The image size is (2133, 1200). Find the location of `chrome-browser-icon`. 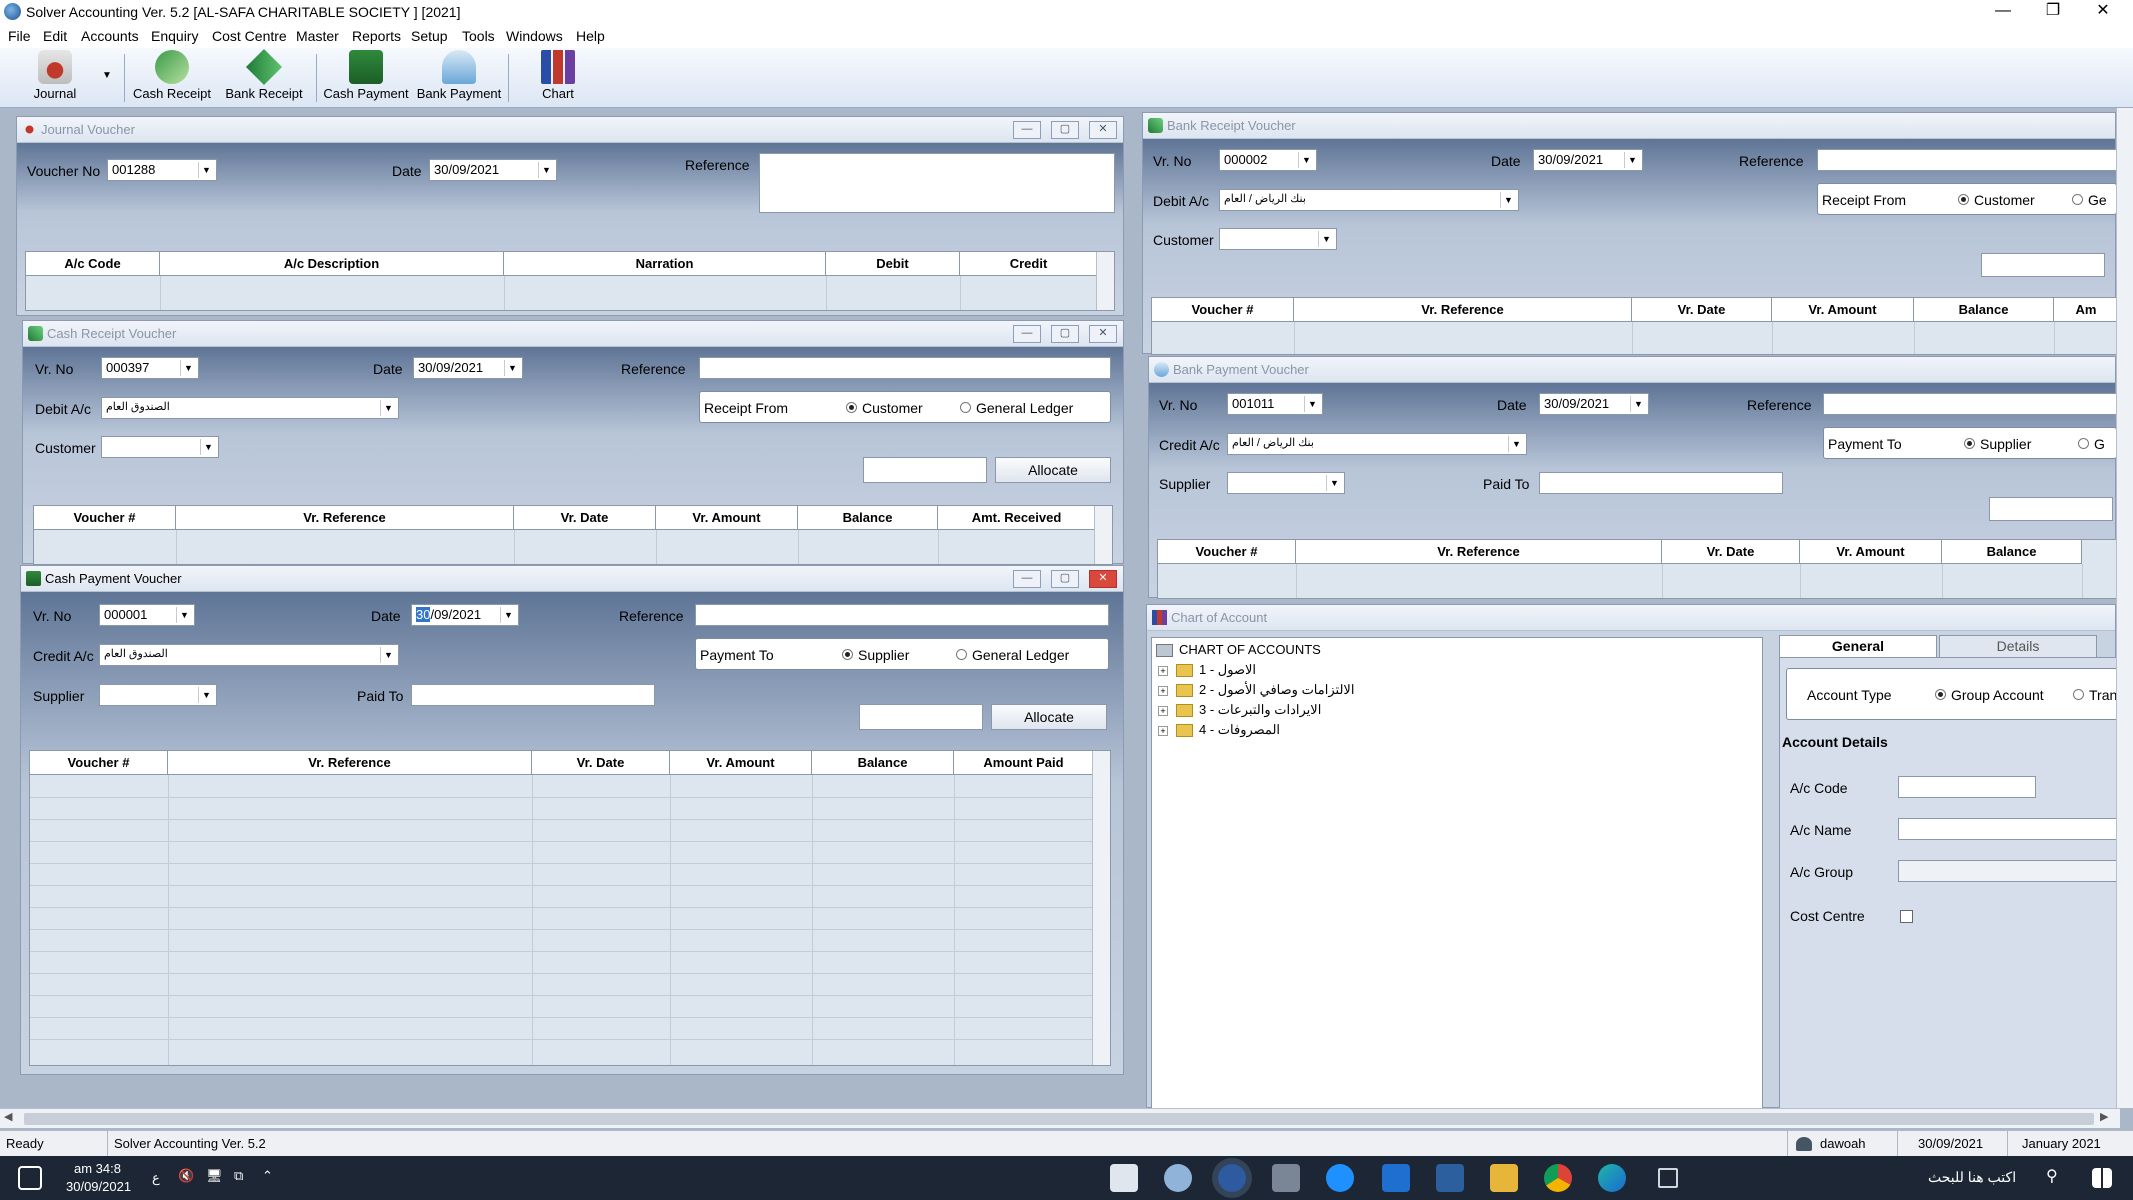

chrome-browser-icon is located at coordinates (1558, 1178).